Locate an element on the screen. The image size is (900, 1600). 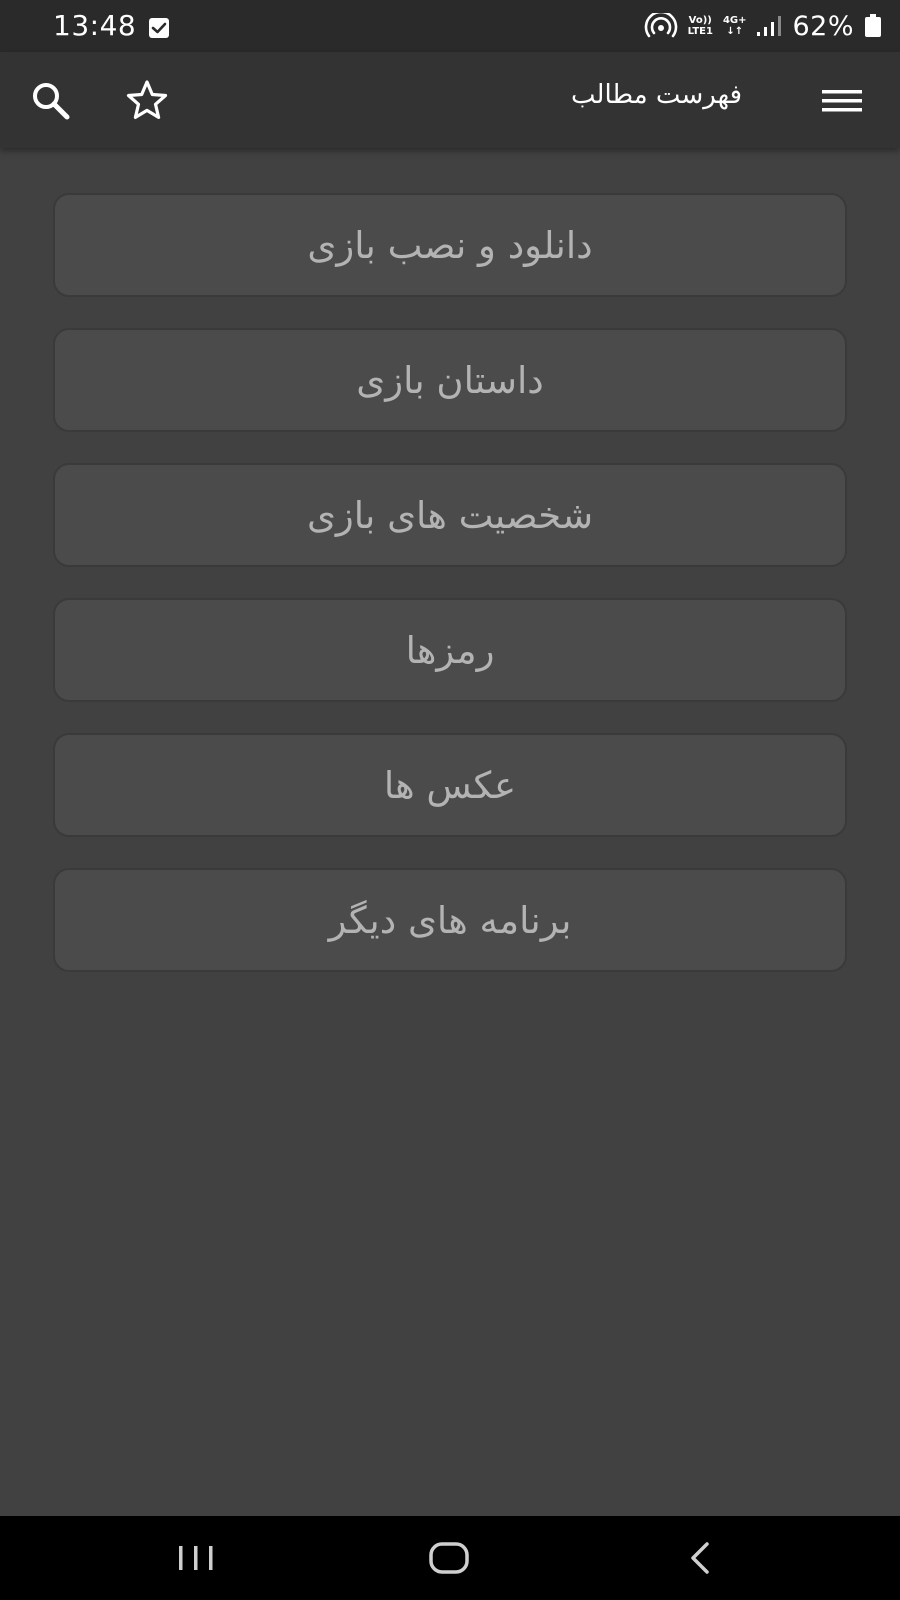
menu-item-game-story: داستان بازی is located at coordinates (450, 380).